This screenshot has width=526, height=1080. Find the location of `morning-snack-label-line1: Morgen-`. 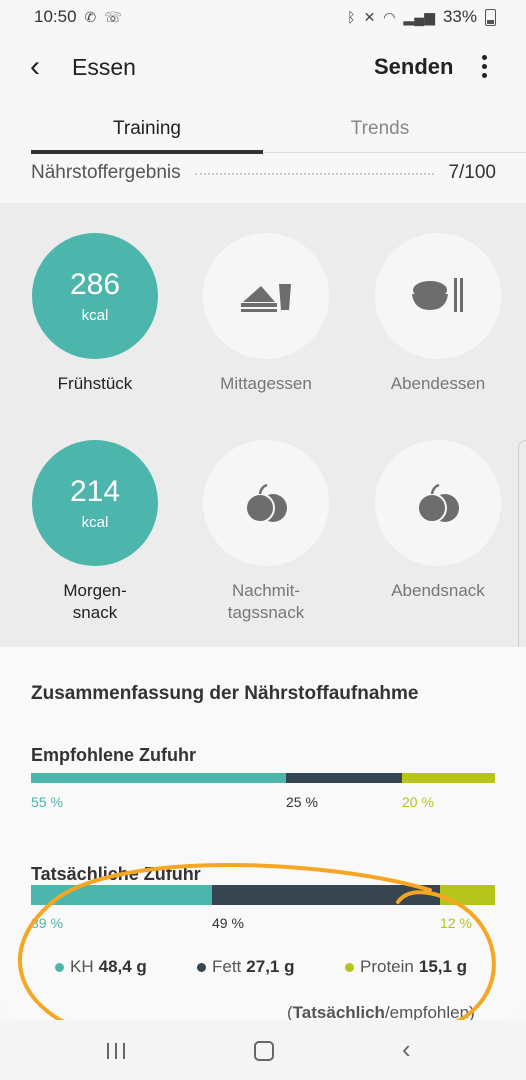

morning-snack-label-line1: Morgen- is located at coordinates (95, 590).